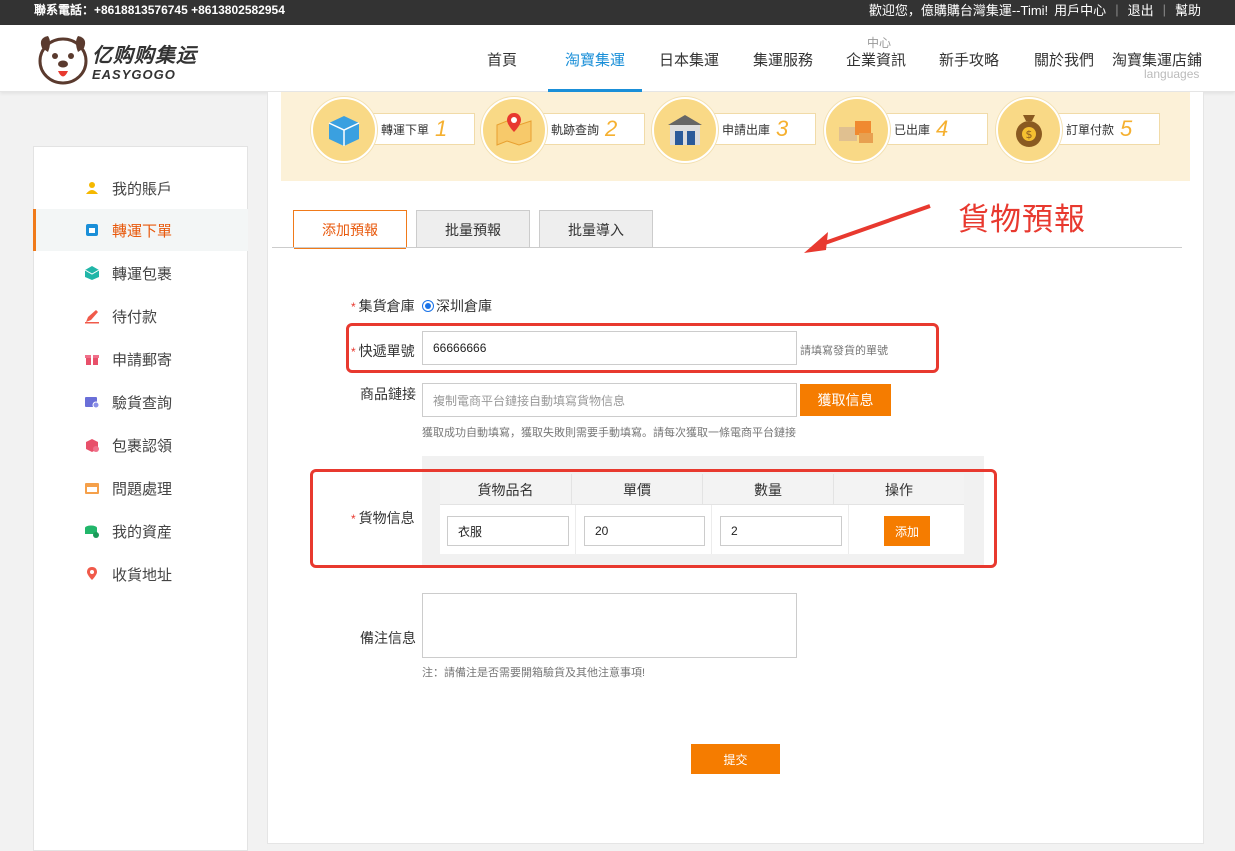 Image resolution: width=1235 pixels, height=851 pixels. What do you see at coordinates (92, 359) in the screenshot?
I see `gift-box-icon` at bounding box center [92, 359].